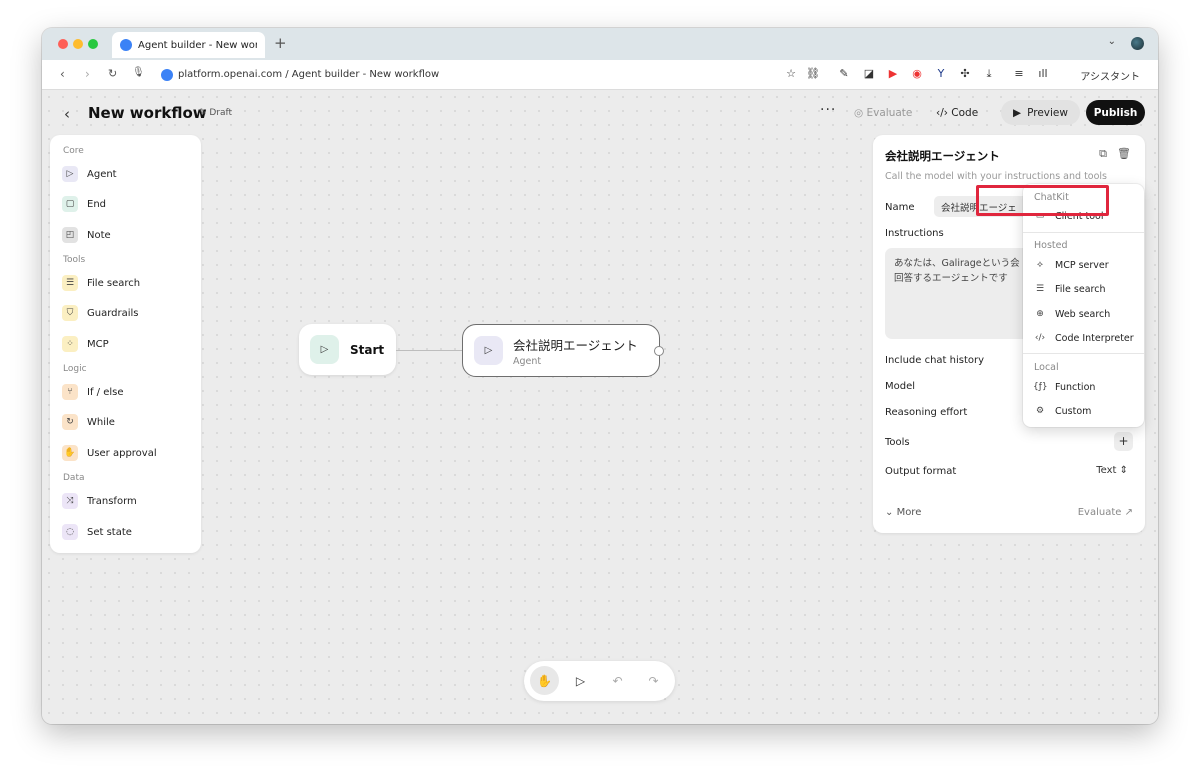 The image size is (1200, 781). I want to click on dropdown-item-web-search: ⊕ Web search, so click(1071, 314).